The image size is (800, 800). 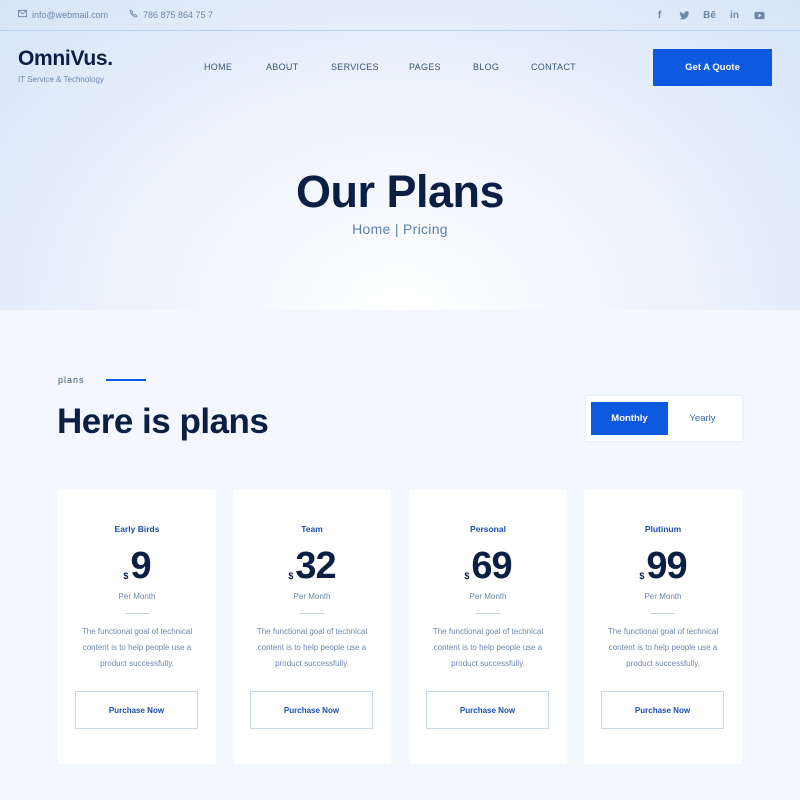 What do you see at coordinates (178, 14) in the screenshot?
I see `phone-text: 786 875 864 75 7` at bounding box center [178, 14].